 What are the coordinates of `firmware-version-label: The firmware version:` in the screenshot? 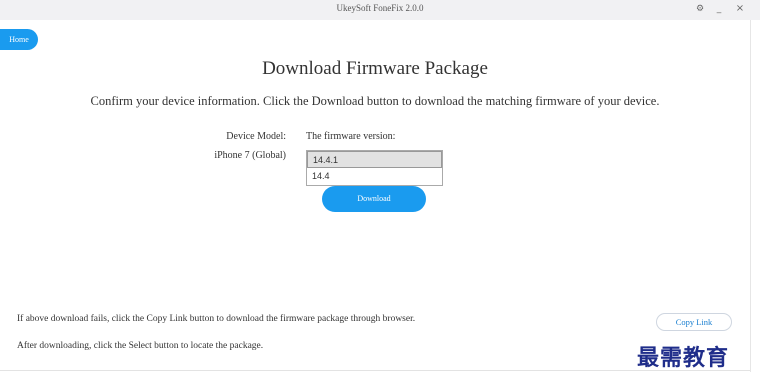 It's located at (351, 136).